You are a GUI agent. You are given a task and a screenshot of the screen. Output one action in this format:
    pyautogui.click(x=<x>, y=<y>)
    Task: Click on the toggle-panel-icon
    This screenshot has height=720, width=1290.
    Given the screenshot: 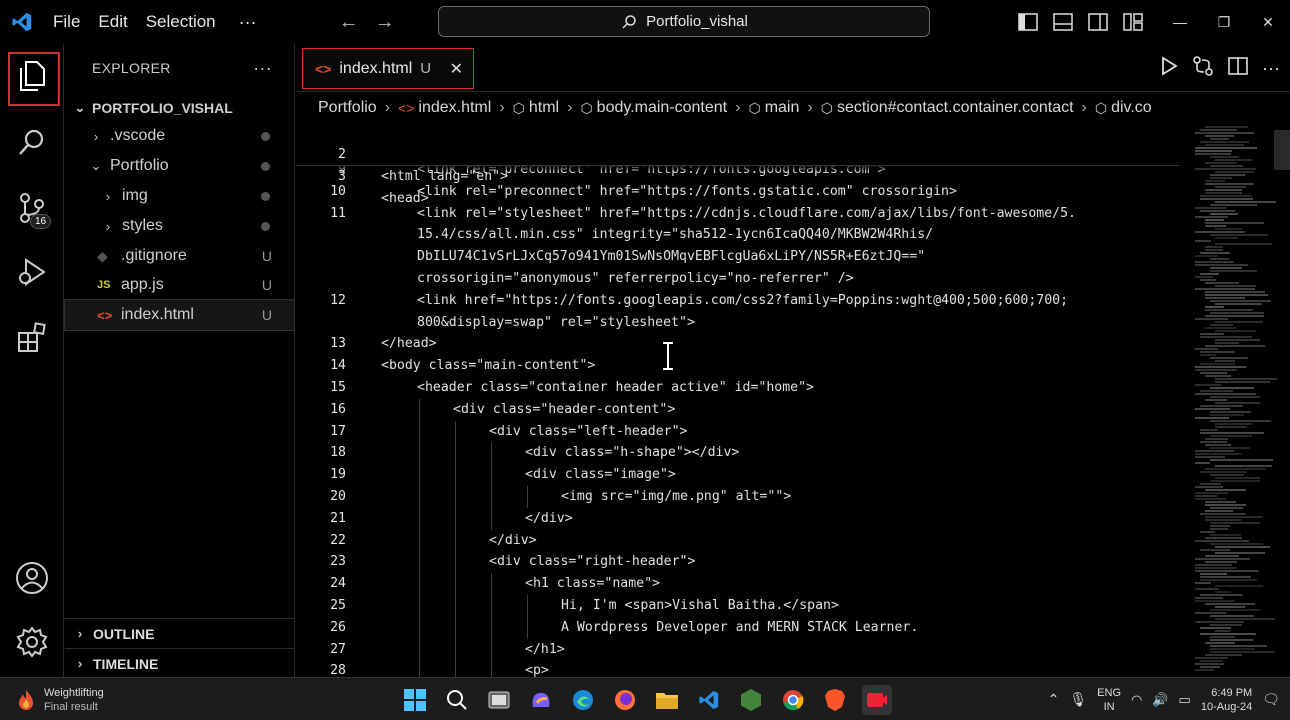 What is the action you would take?
    pyautogui.click(x=1062, y=22)
    